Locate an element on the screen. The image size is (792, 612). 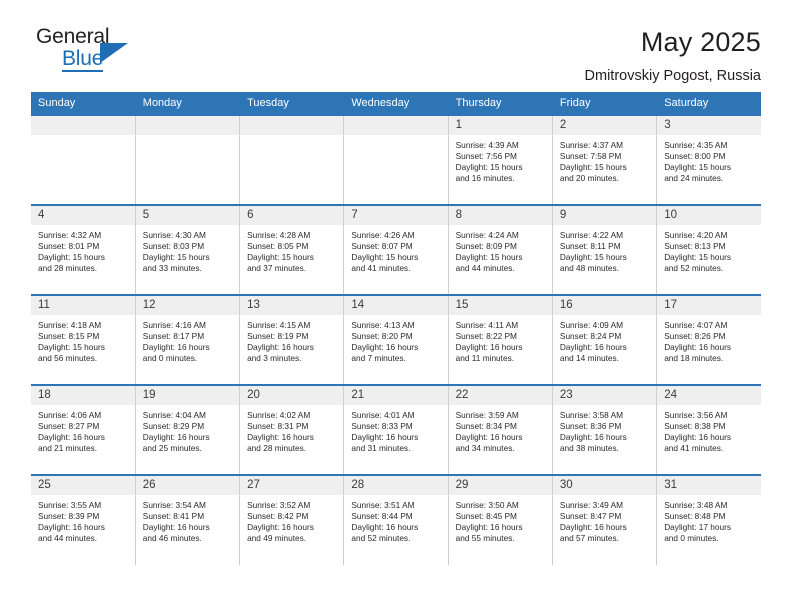
sunset-text: Sunset: 8:22 PM is located at coordinates (486, 335).